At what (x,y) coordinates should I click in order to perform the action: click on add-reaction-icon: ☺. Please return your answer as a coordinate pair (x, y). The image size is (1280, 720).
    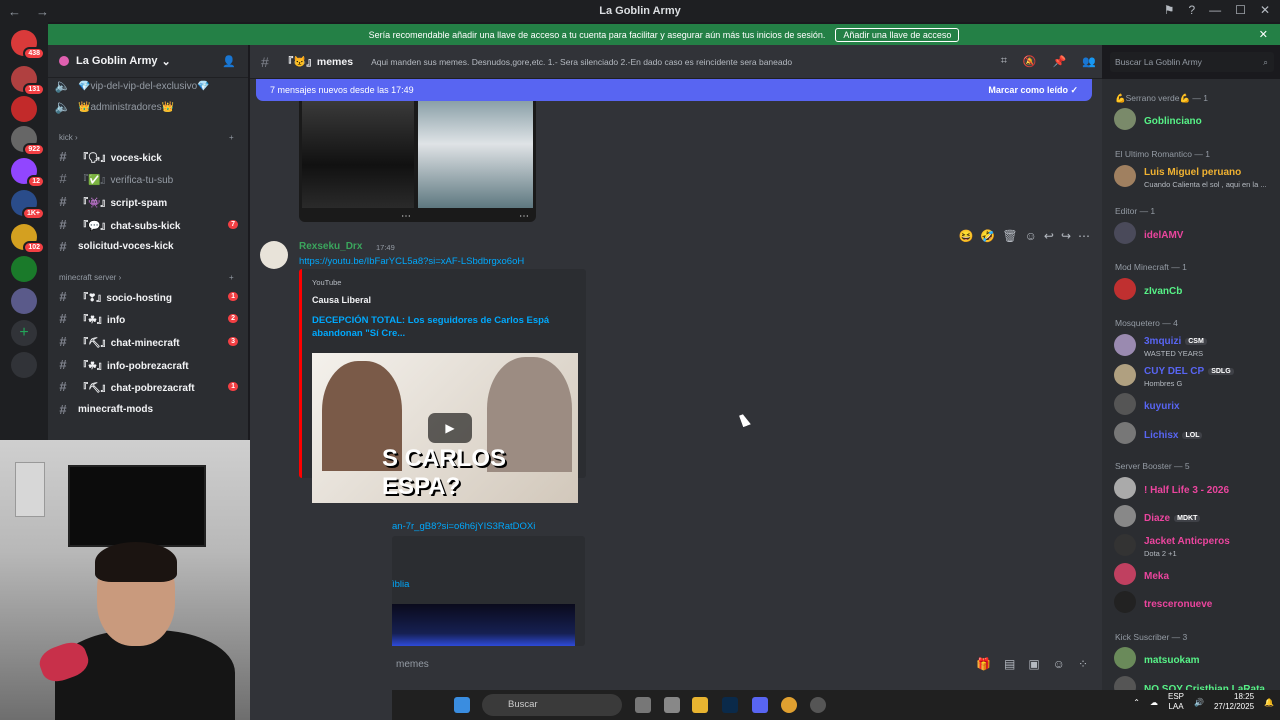
    Looking at the image, I should click on (1031, 236).